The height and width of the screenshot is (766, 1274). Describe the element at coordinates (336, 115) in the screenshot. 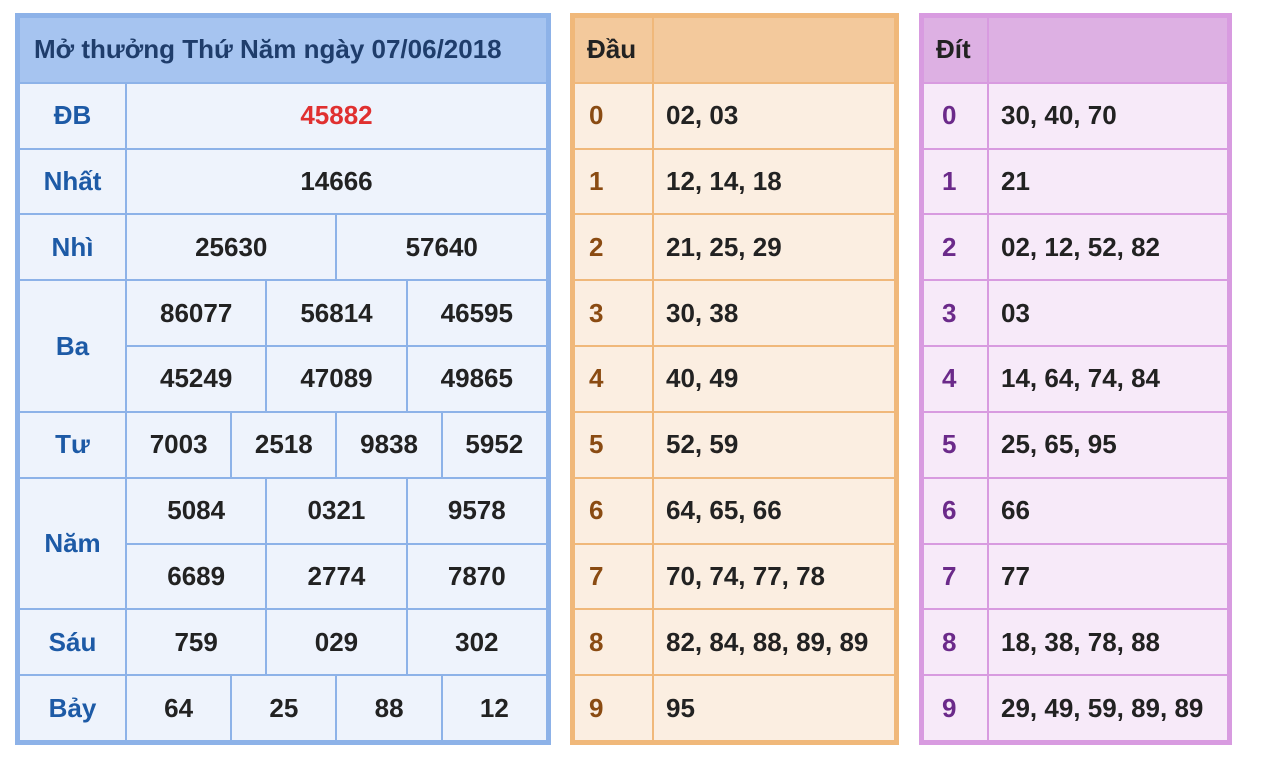

I see `prize-db-value: 45882` at that location.